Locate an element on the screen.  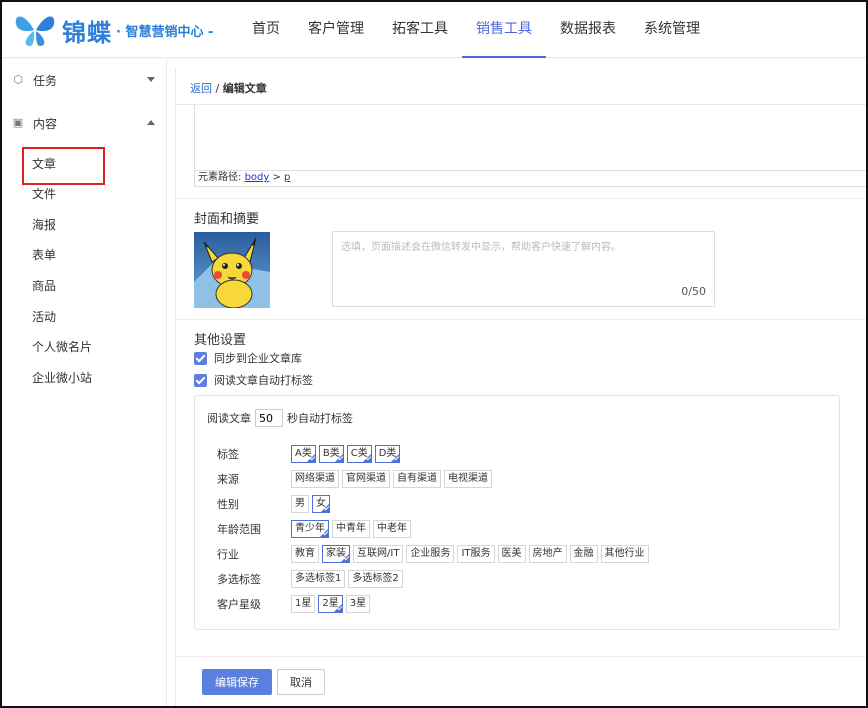
tag-row-multi: 多选标签 多选标签1 多选标签2 is located at coordinates (305, 579).